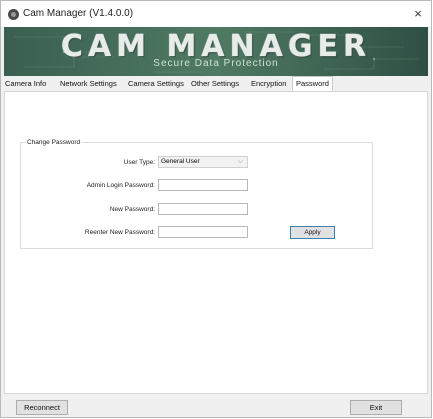  Describe the element at coordinates (88, 84) in the screenshot. I see `tab-network-settings: Network Settings` at that location.